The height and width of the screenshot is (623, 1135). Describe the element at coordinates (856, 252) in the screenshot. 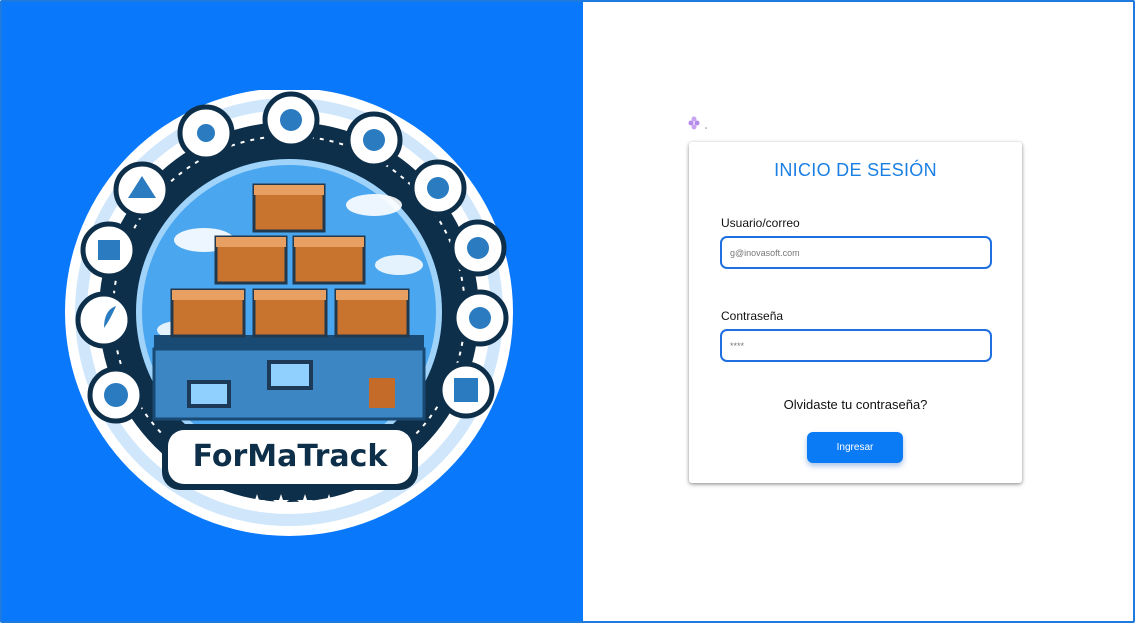

I see `username-input` at that location.